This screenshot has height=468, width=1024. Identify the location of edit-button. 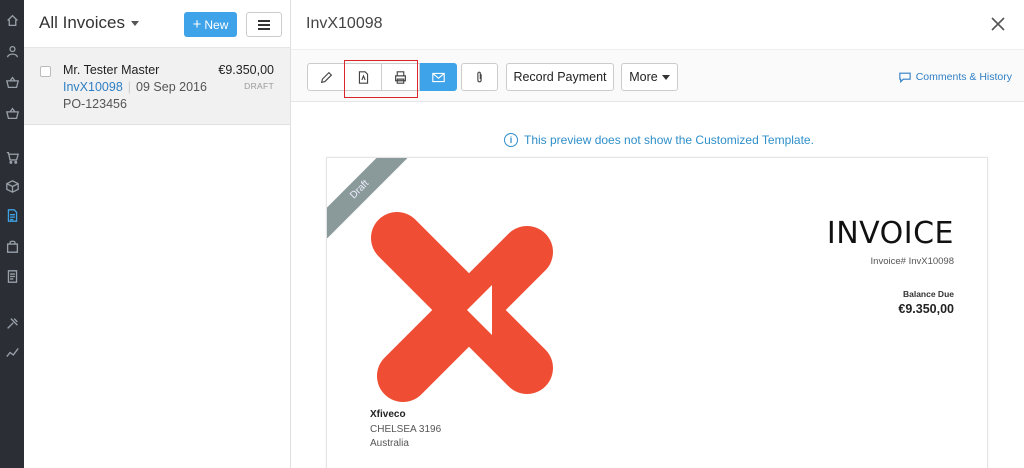
(326, 77).